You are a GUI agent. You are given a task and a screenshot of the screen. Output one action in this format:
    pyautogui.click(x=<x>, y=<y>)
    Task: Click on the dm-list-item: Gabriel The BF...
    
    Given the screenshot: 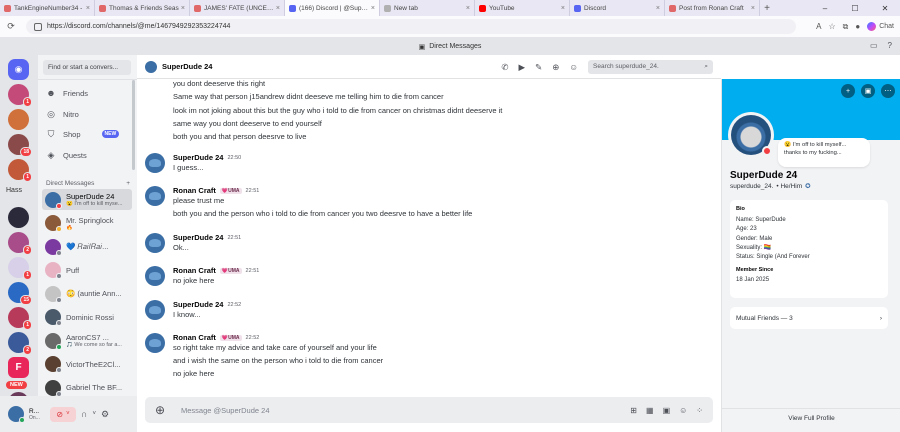 What is the action you would take?
    pyautogui.click(x=87, y=387)
    